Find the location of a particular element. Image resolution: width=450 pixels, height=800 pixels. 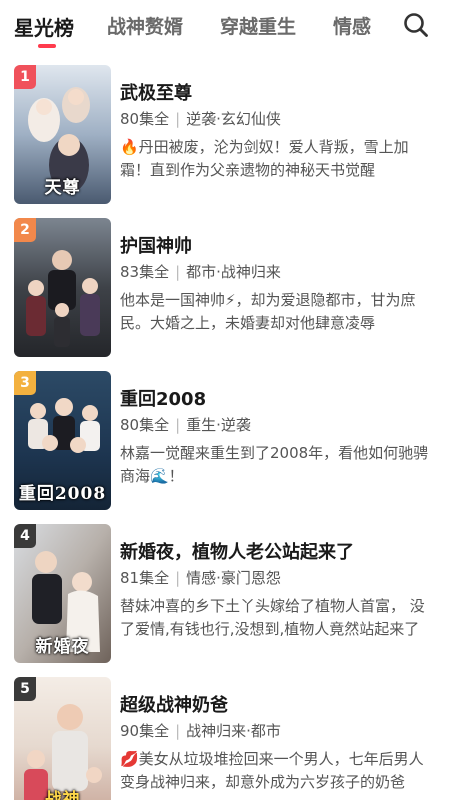

cover-image: 3 重回2008 is located at coordinates (62, 440).